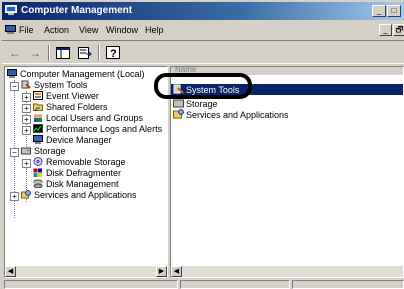 Image resolution: width=404 pixels, height=289 pixels. What do you see at coordinates (26, 84) in the screenshot?
I see `system-tools-icon` at bounding box center [26, 84].